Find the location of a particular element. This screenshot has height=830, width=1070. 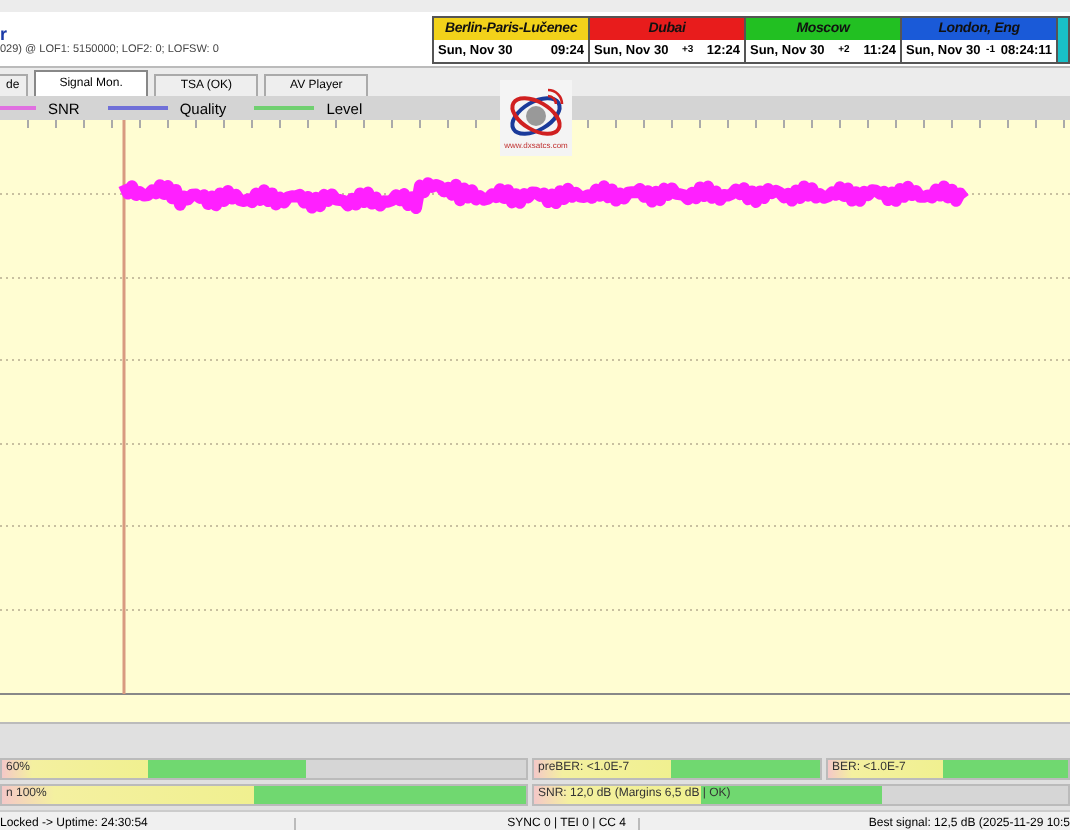

satellite-logo-icon is located at coordinates (536, 113).